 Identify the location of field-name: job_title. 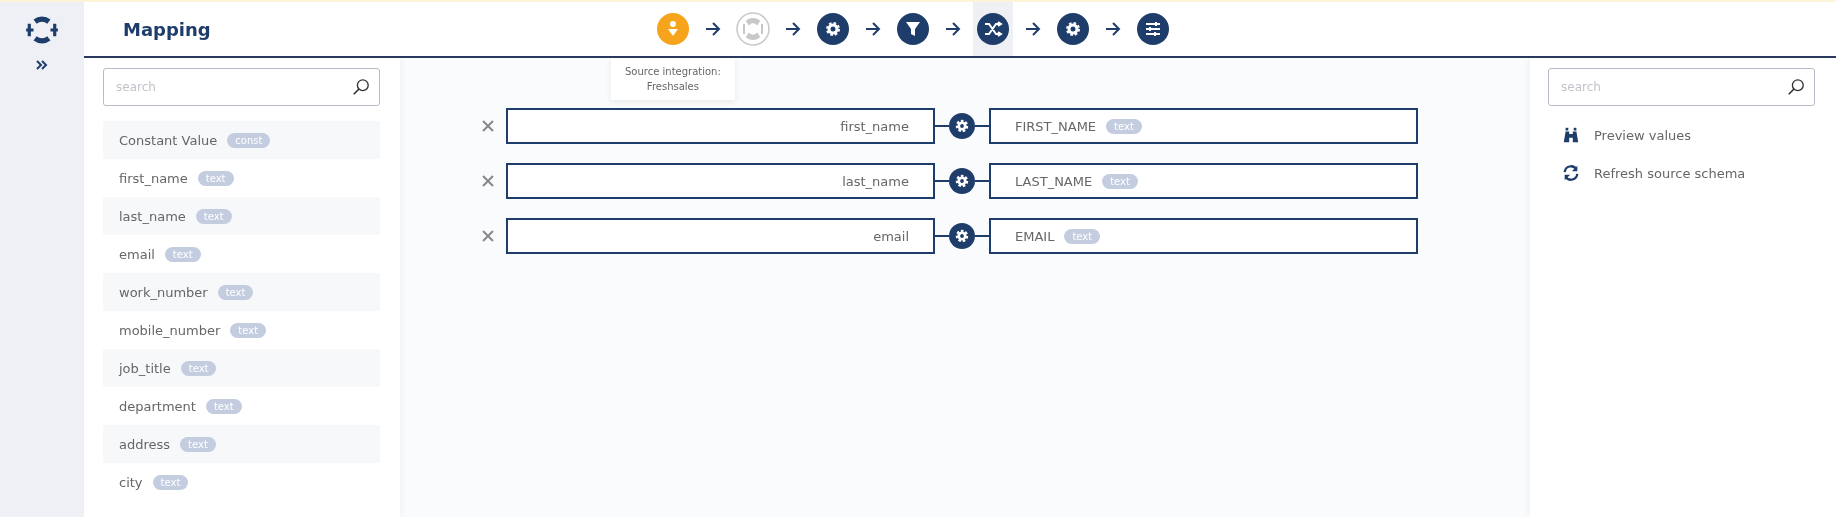
(145, 368).